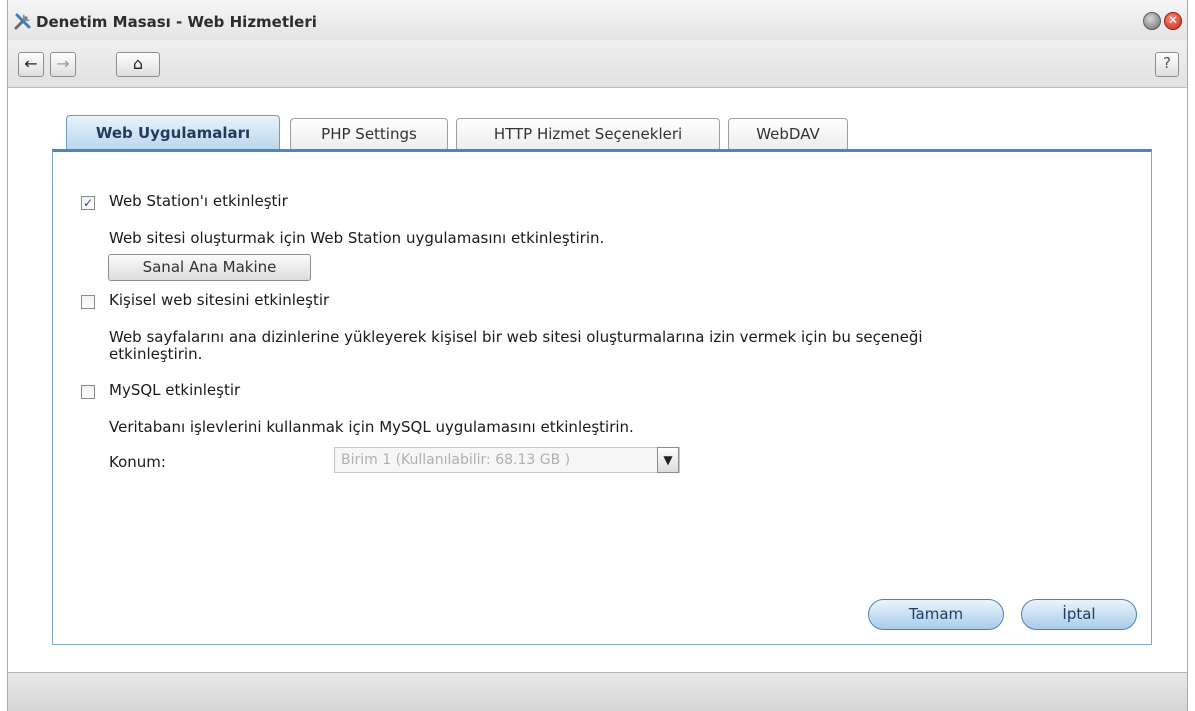 The height and width of the screenshot is (711, 1195). I want to click on window-title: Denetim Masası - Web Hizmetleri, so click(176, 22).